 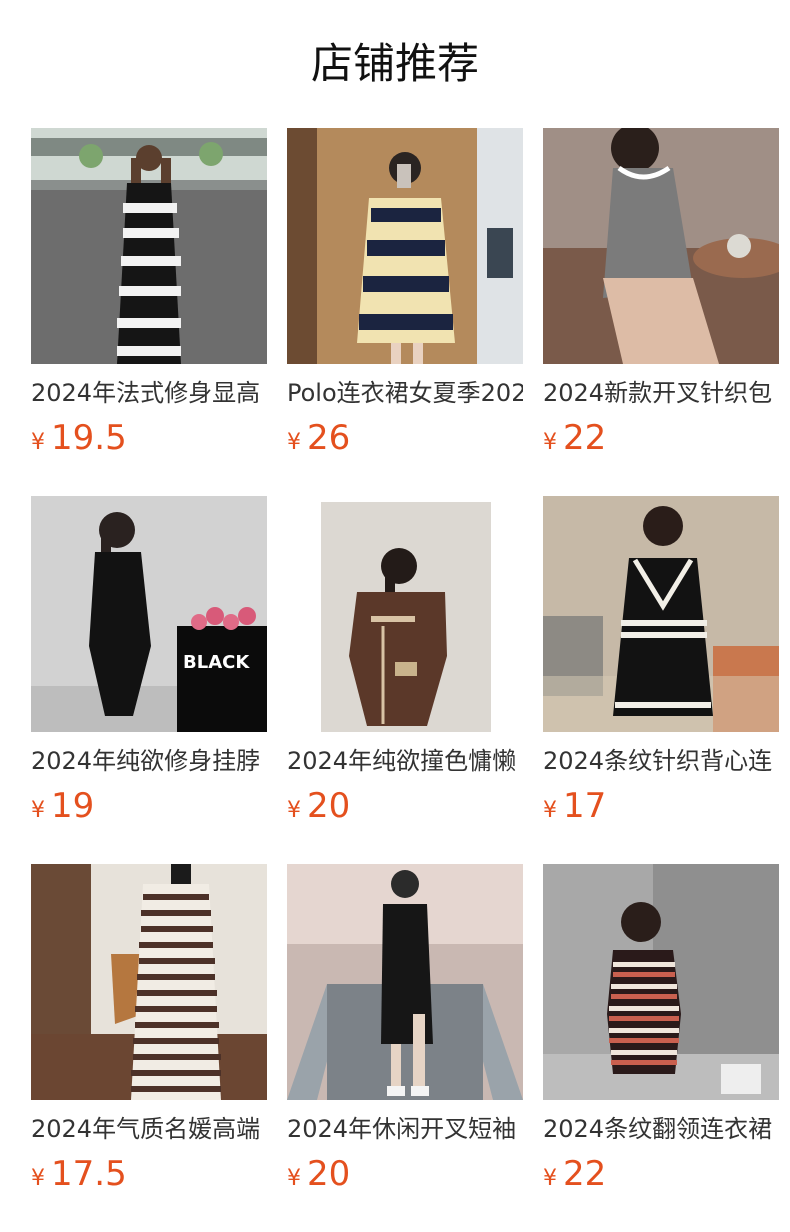 I want to click on product-name: 2024年气质名媛高端, so click(x=149, y=1129).